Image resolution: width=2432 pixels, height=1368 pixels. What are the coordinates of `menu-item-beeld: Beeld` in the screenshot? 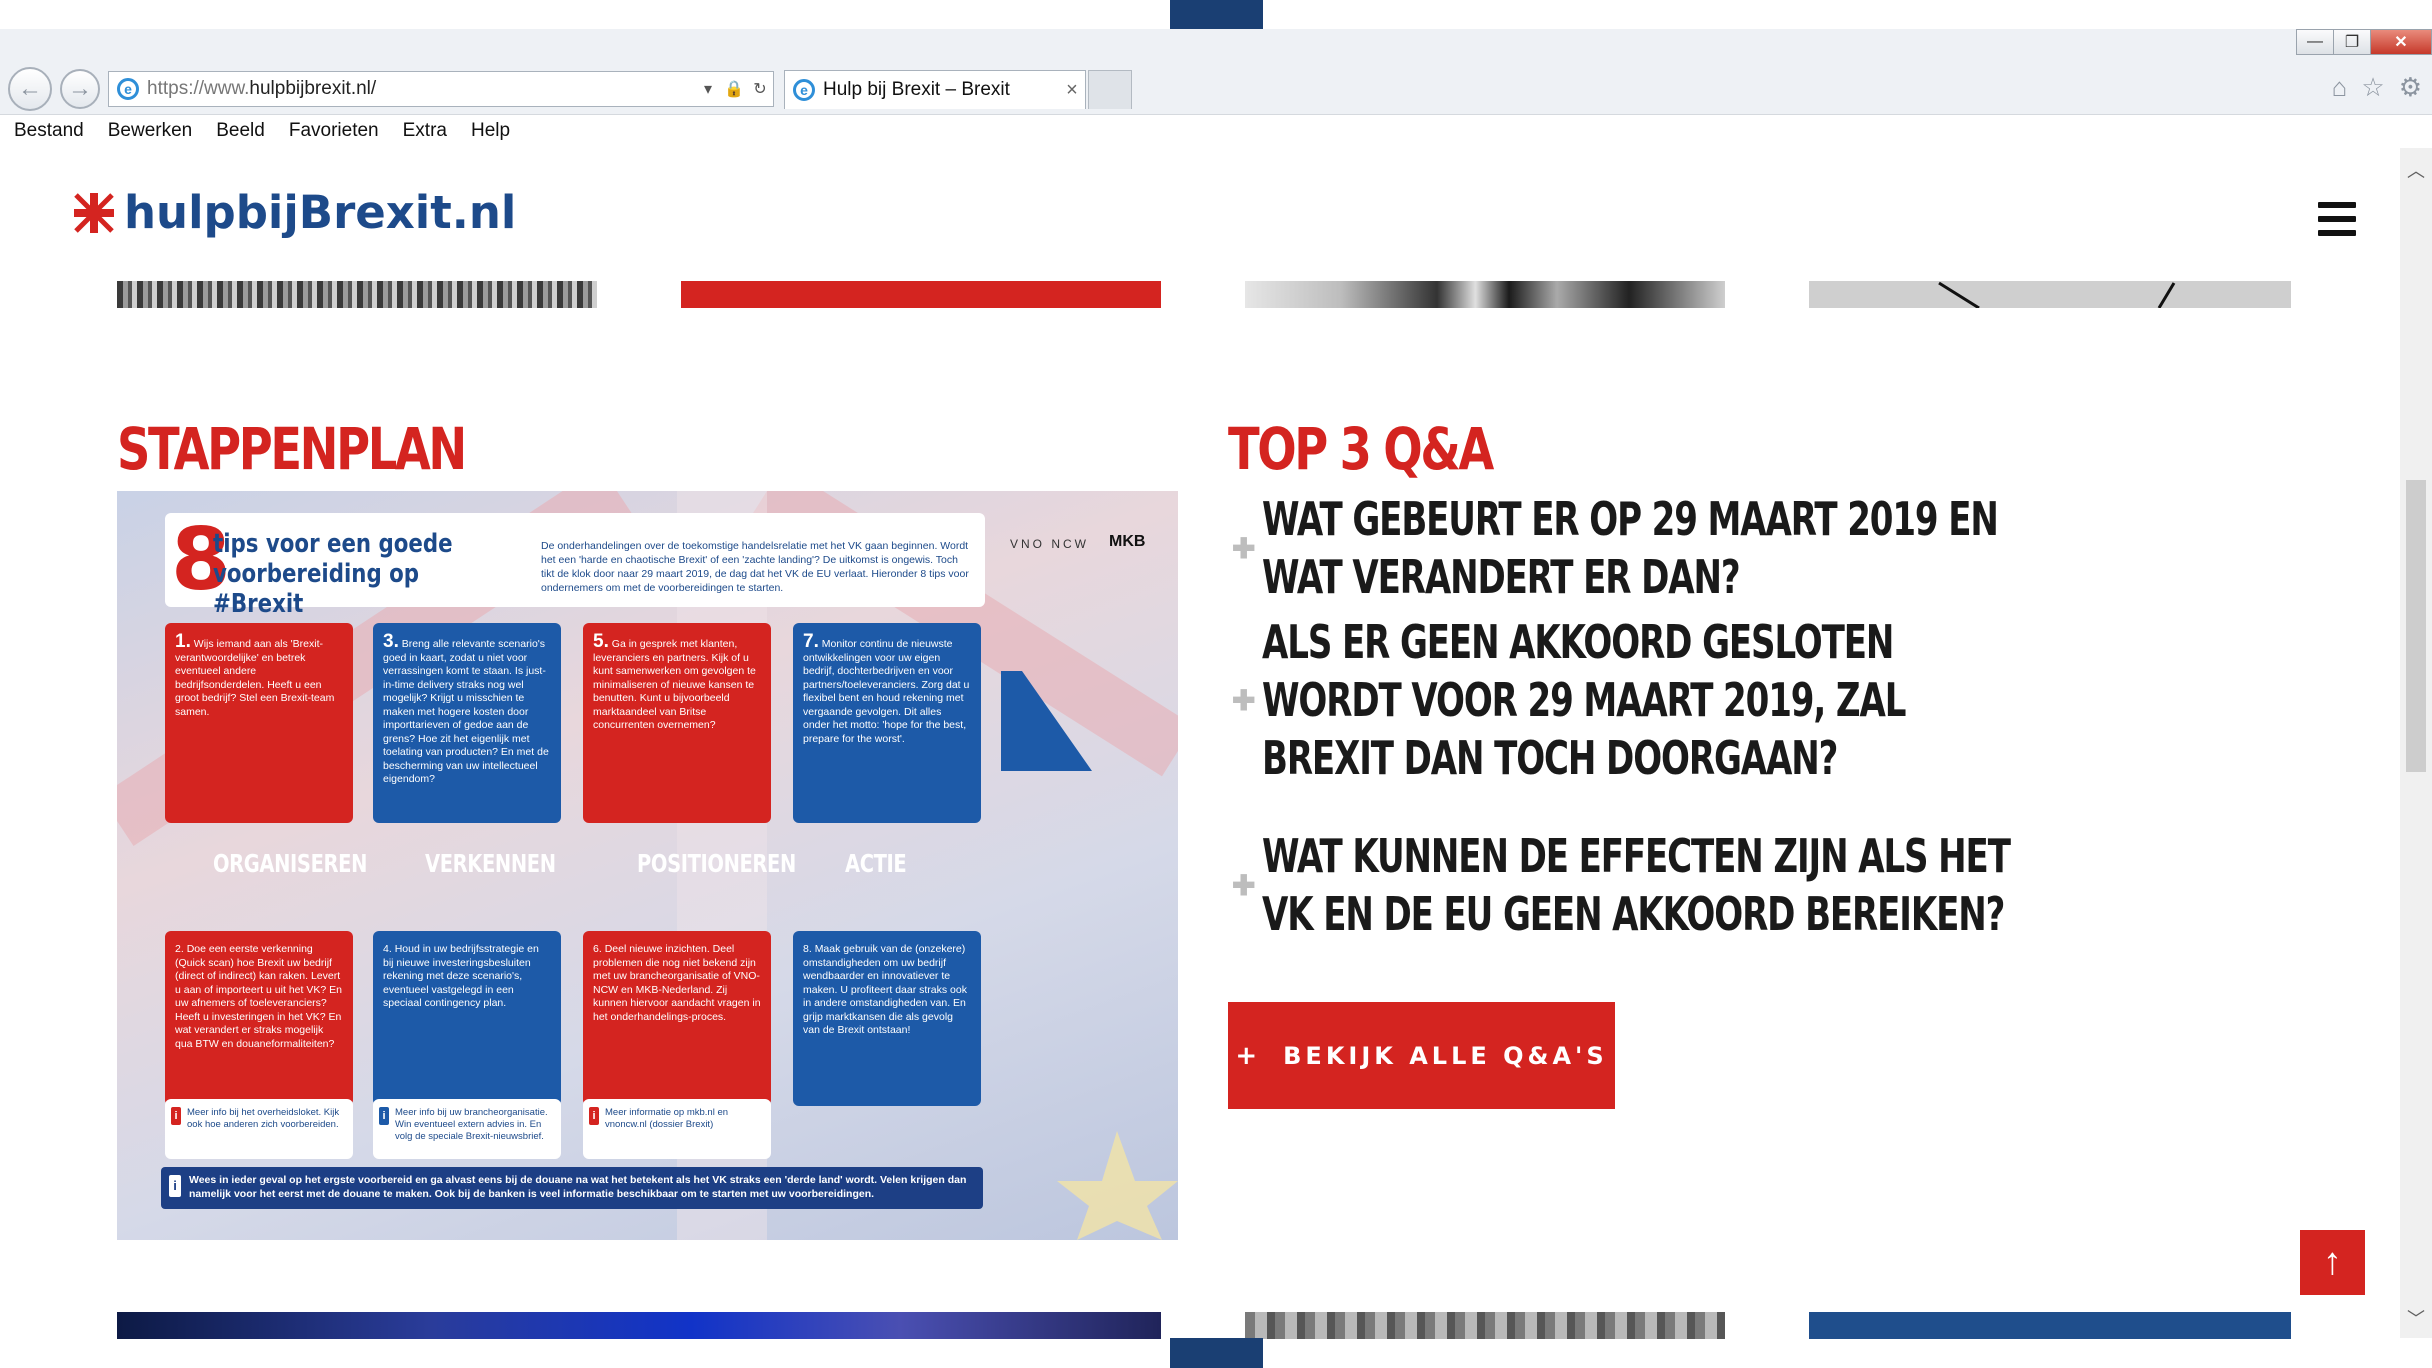 It's located at (240, 131).